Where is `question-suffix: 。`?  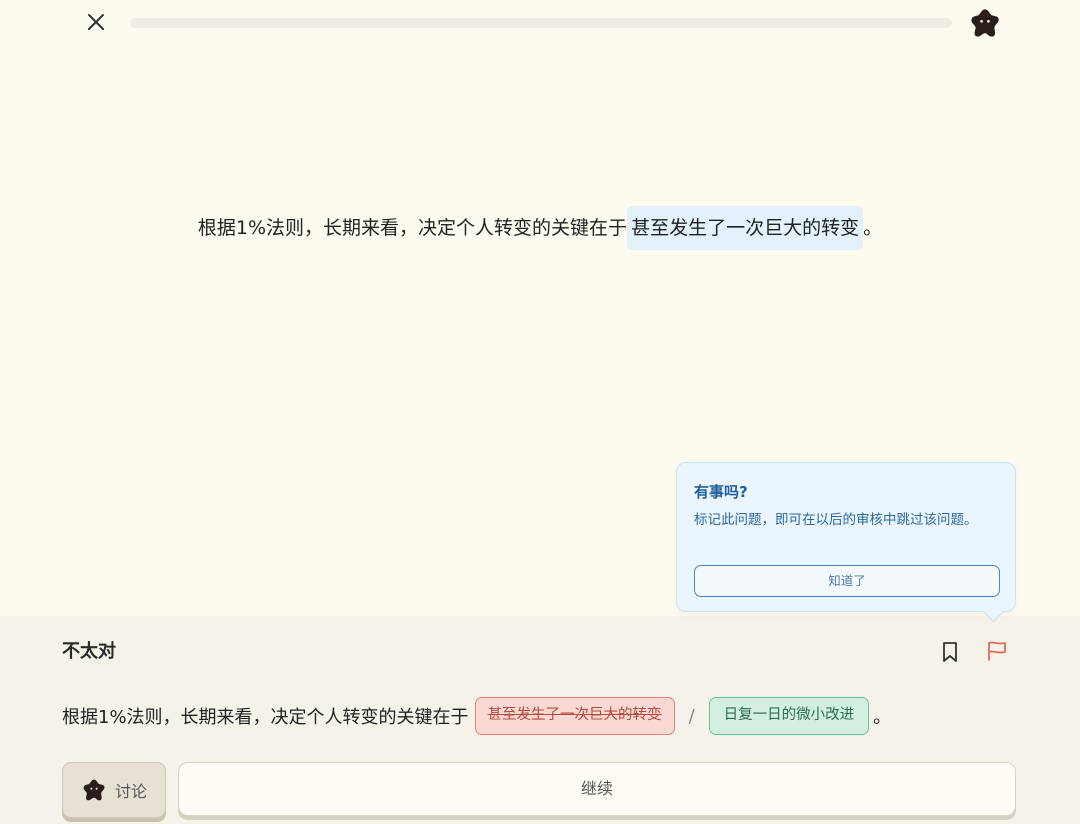
question-suffix: 。 is located at coordinates (873, 228).